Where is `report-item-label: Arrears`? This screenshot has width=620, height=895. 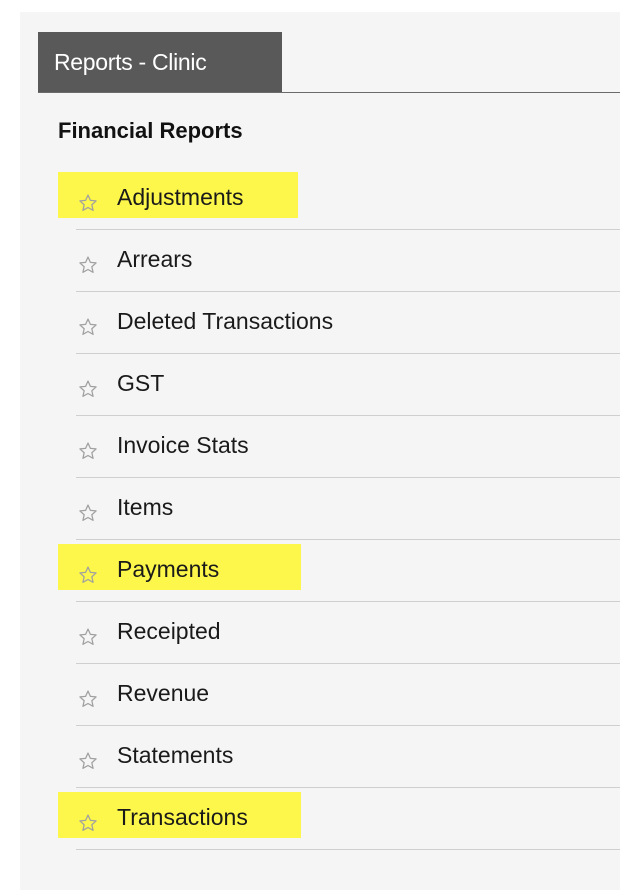
report-item-label: Arrears is located at coordinates (155, 259).